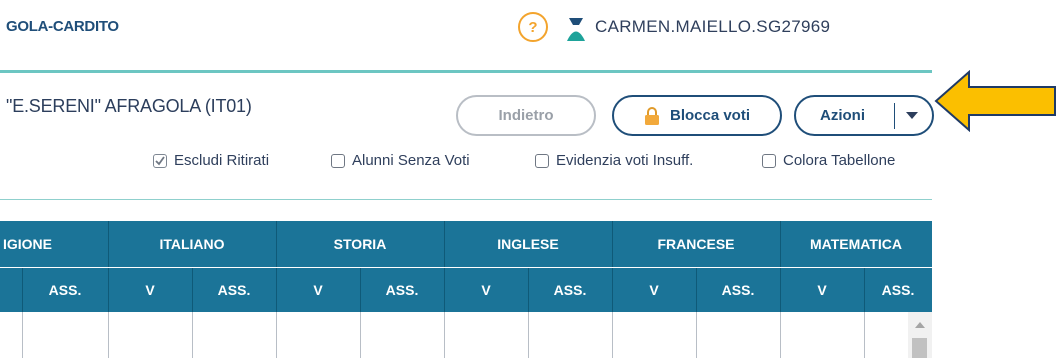 This screenshot has height=358, width=1057. I want to click on lock-icon, so click(651, 115).